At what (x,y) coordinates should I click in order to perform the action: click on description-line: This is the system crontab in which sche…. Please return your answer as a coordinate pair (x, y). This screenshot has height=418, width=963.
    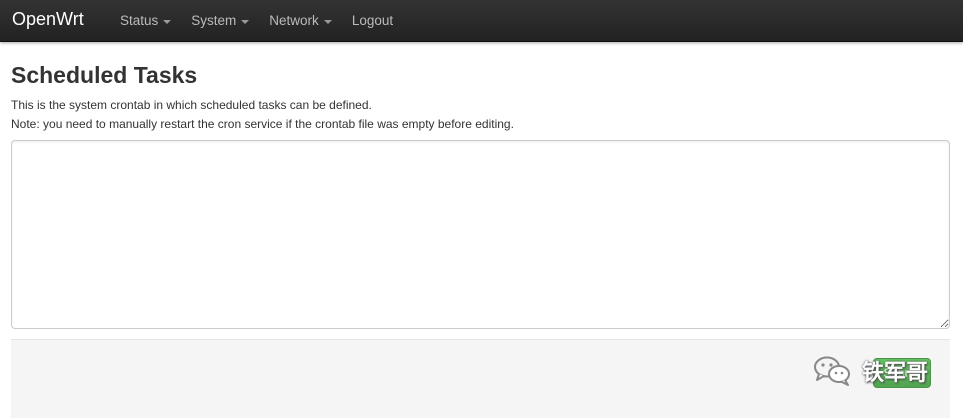
    Looking at the image, I should click on (191, 105).